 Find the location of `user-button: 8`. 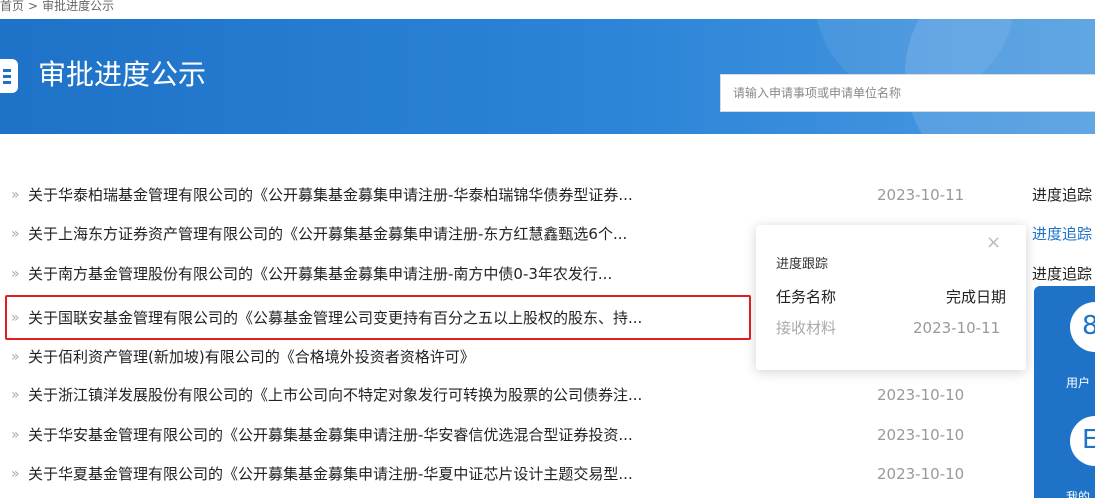

user-button: 8 is located at coordinates (1082, 327).